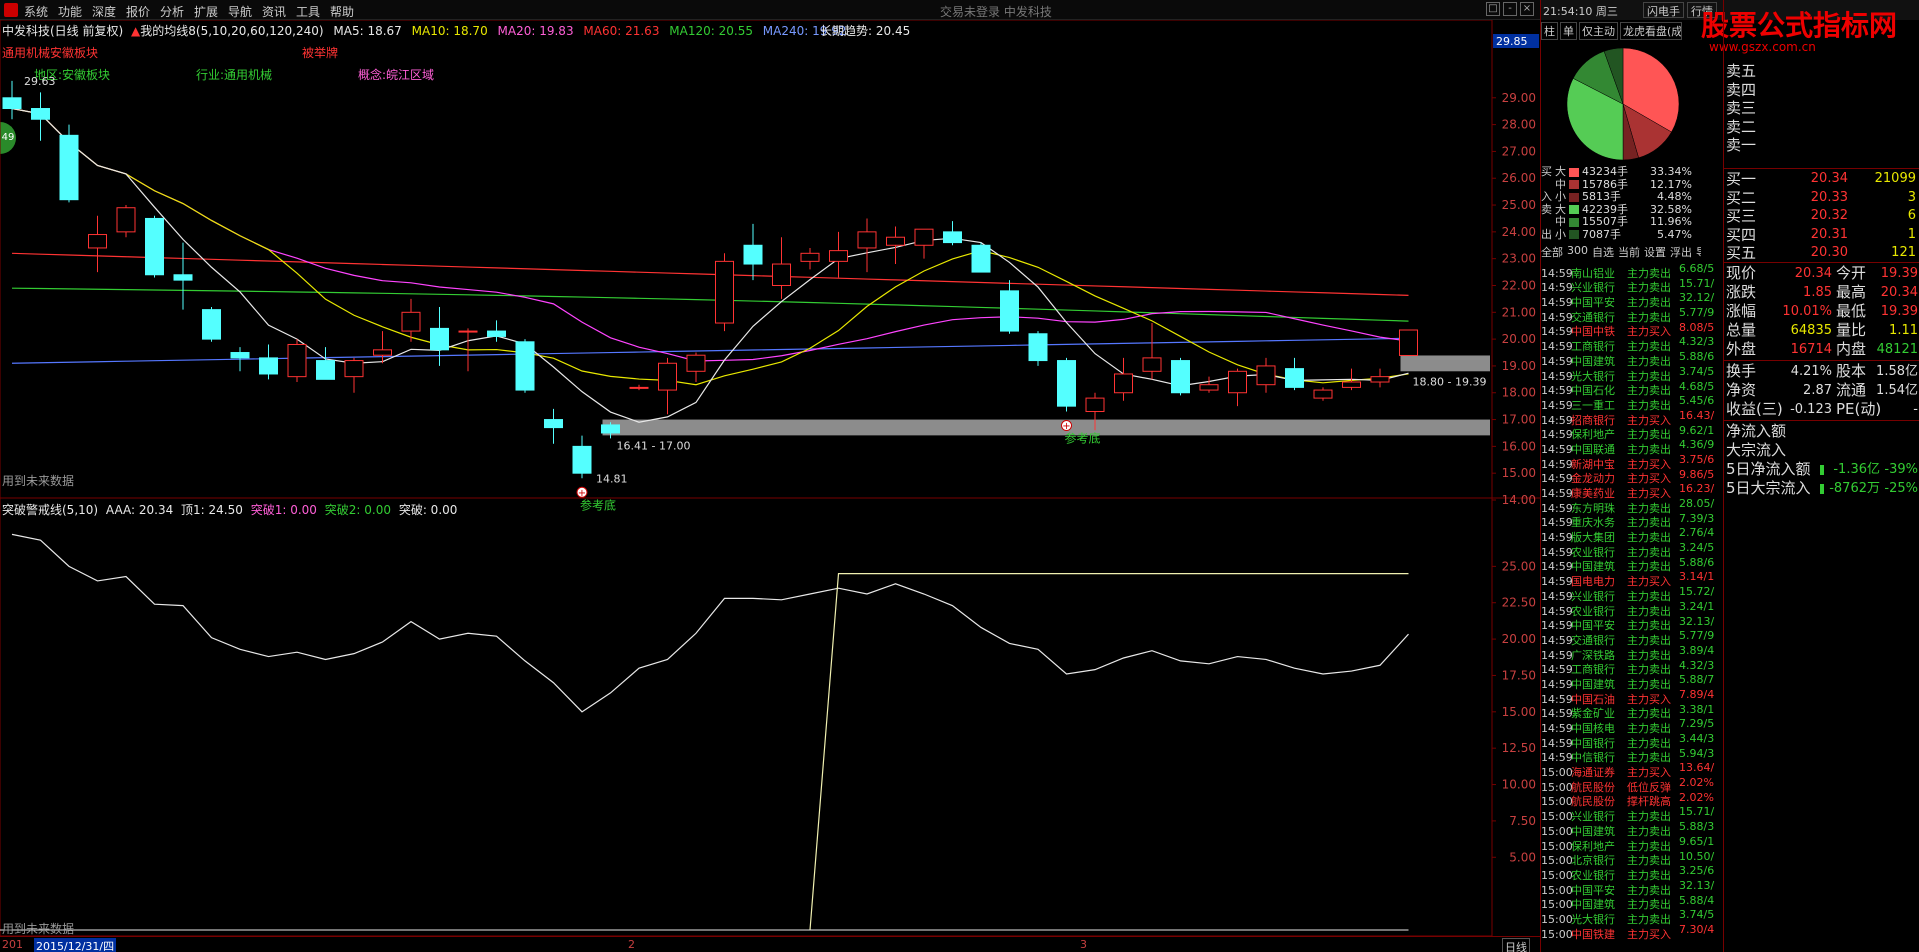 This screenshot has height=952, width=1919. What do you see at coordinates (1632, 286) in the screenshot?
I see `tick-row: 14:59兴业银行 主力卖出 15.71/` at bounding box center [1632, 286].